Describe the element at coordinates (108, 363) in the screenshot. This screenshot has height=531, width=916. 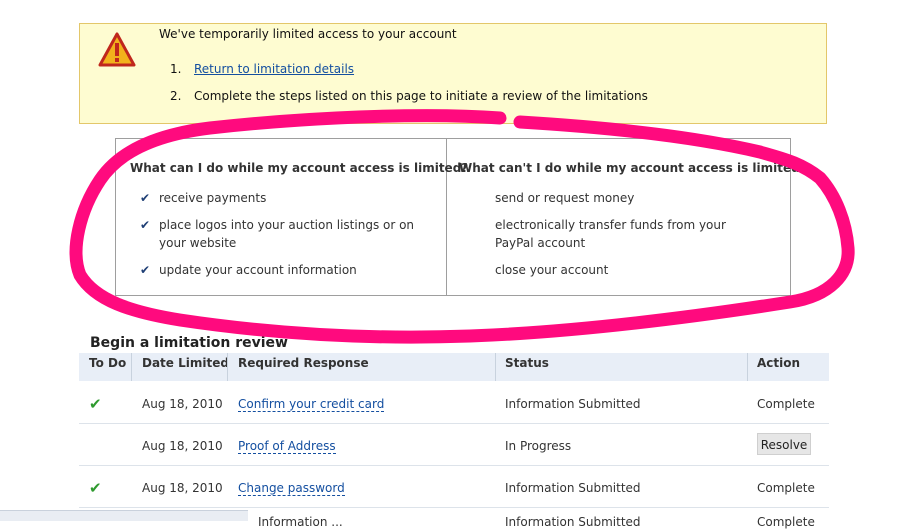
I see `header-todo: To Do` at that location.